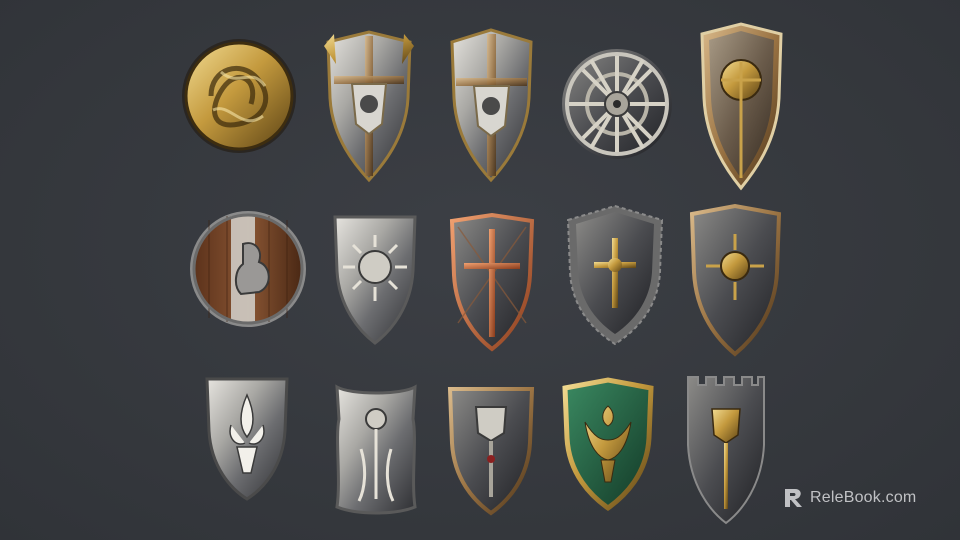  What do you see at coordinates (239, 96) in the screenshot?
I see `shield-round-gold-knotwork` at bounding box center [239, 96].